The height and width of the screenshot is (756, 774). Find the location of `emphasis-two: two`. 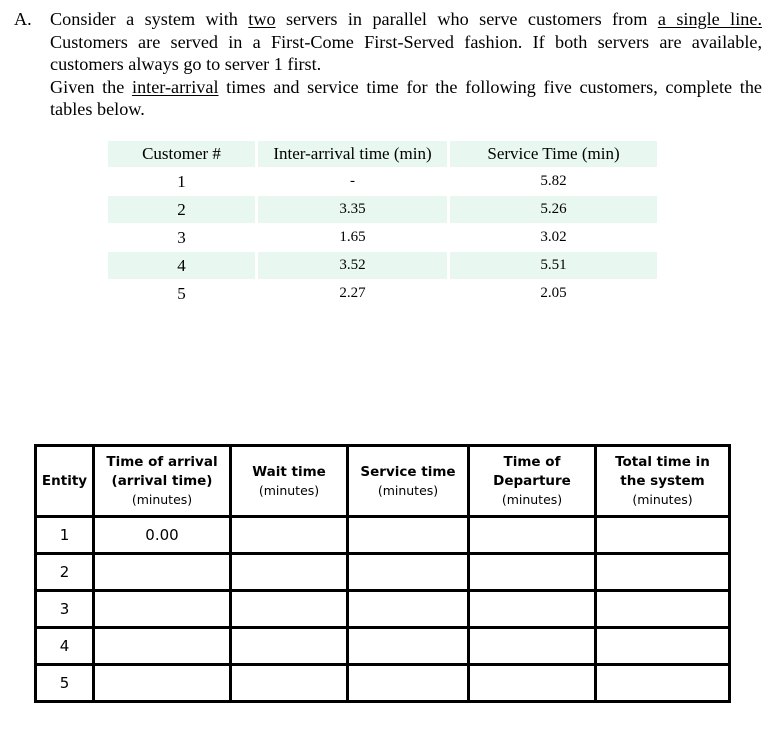

emphasis-two: two is located at coordinates (262, 19).